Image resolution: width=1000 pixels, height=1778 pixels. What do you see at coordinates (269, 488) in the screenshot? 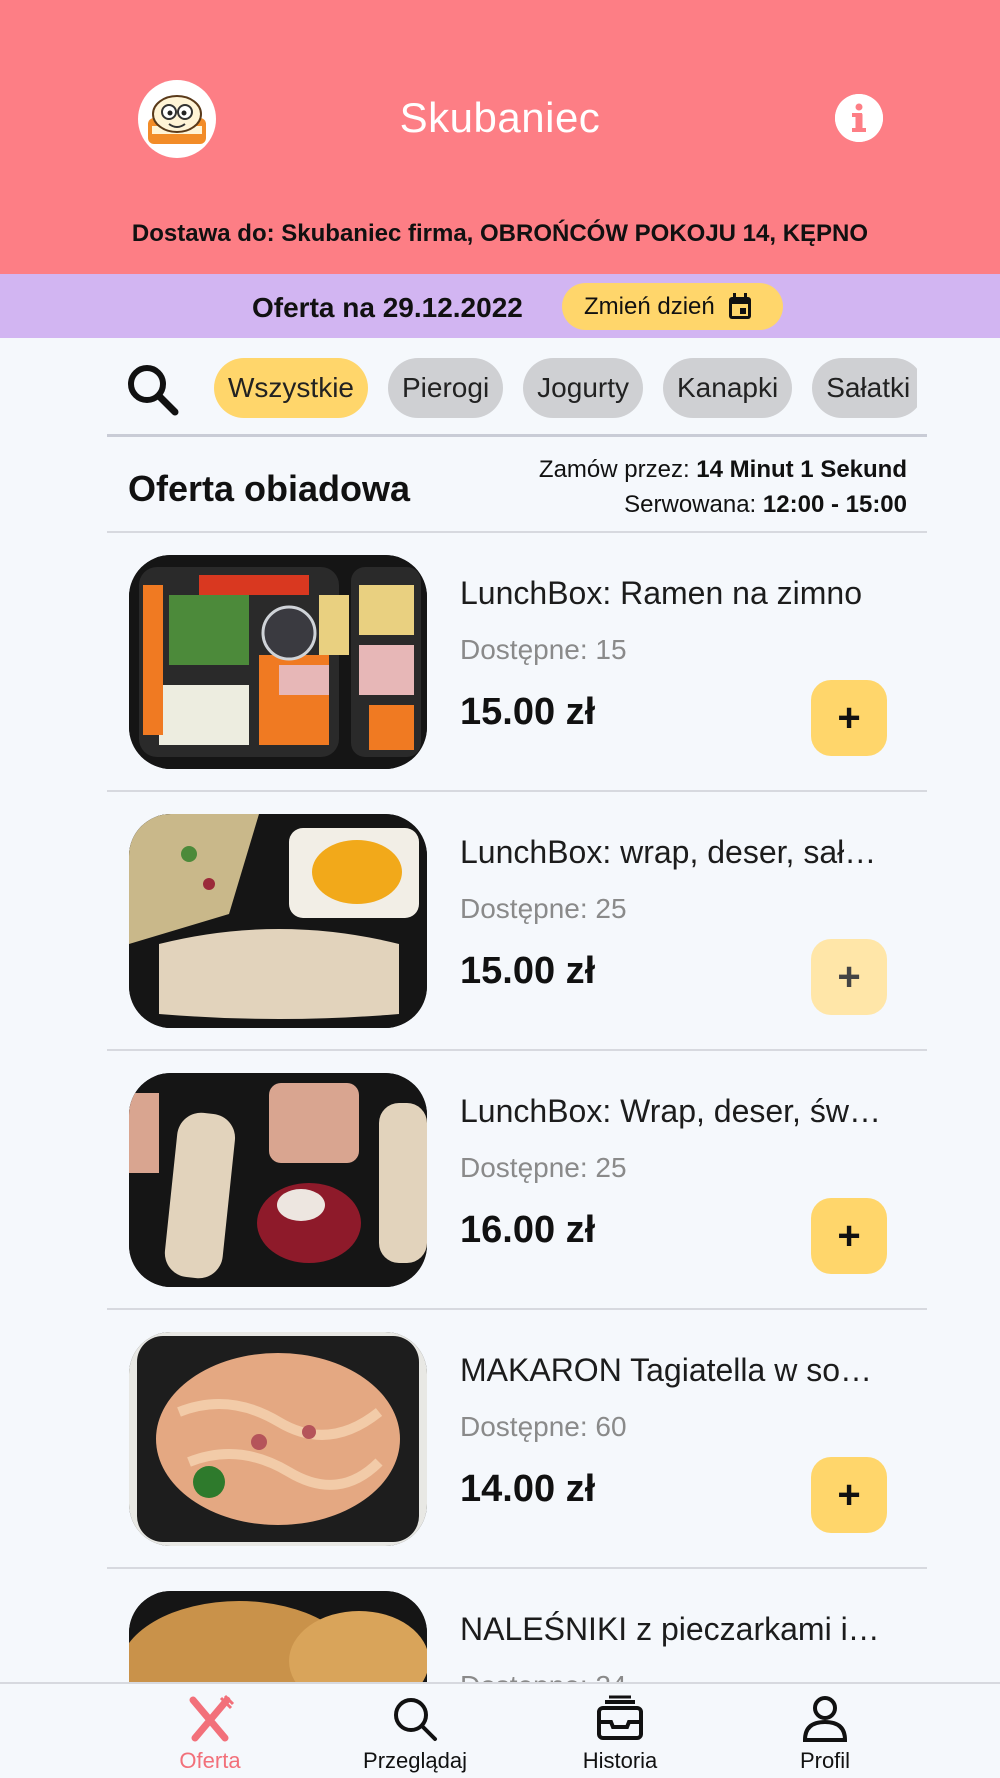
I see `section-title: Oferta obiadowa` at bounding box center [269, 488].